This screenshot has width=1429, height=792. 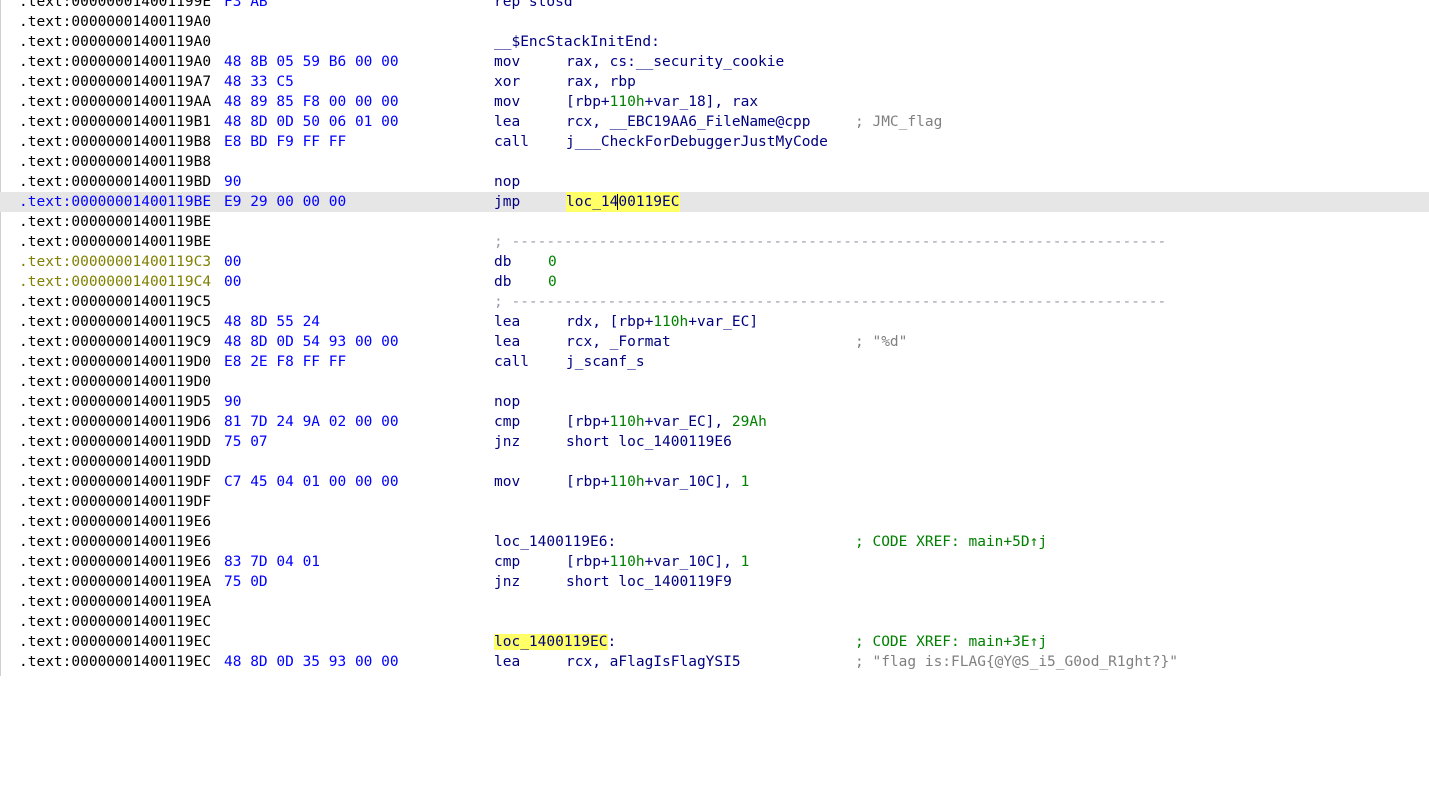 I want to click on operand-text: rdx, [rbp+, so click(x=610, y=322).